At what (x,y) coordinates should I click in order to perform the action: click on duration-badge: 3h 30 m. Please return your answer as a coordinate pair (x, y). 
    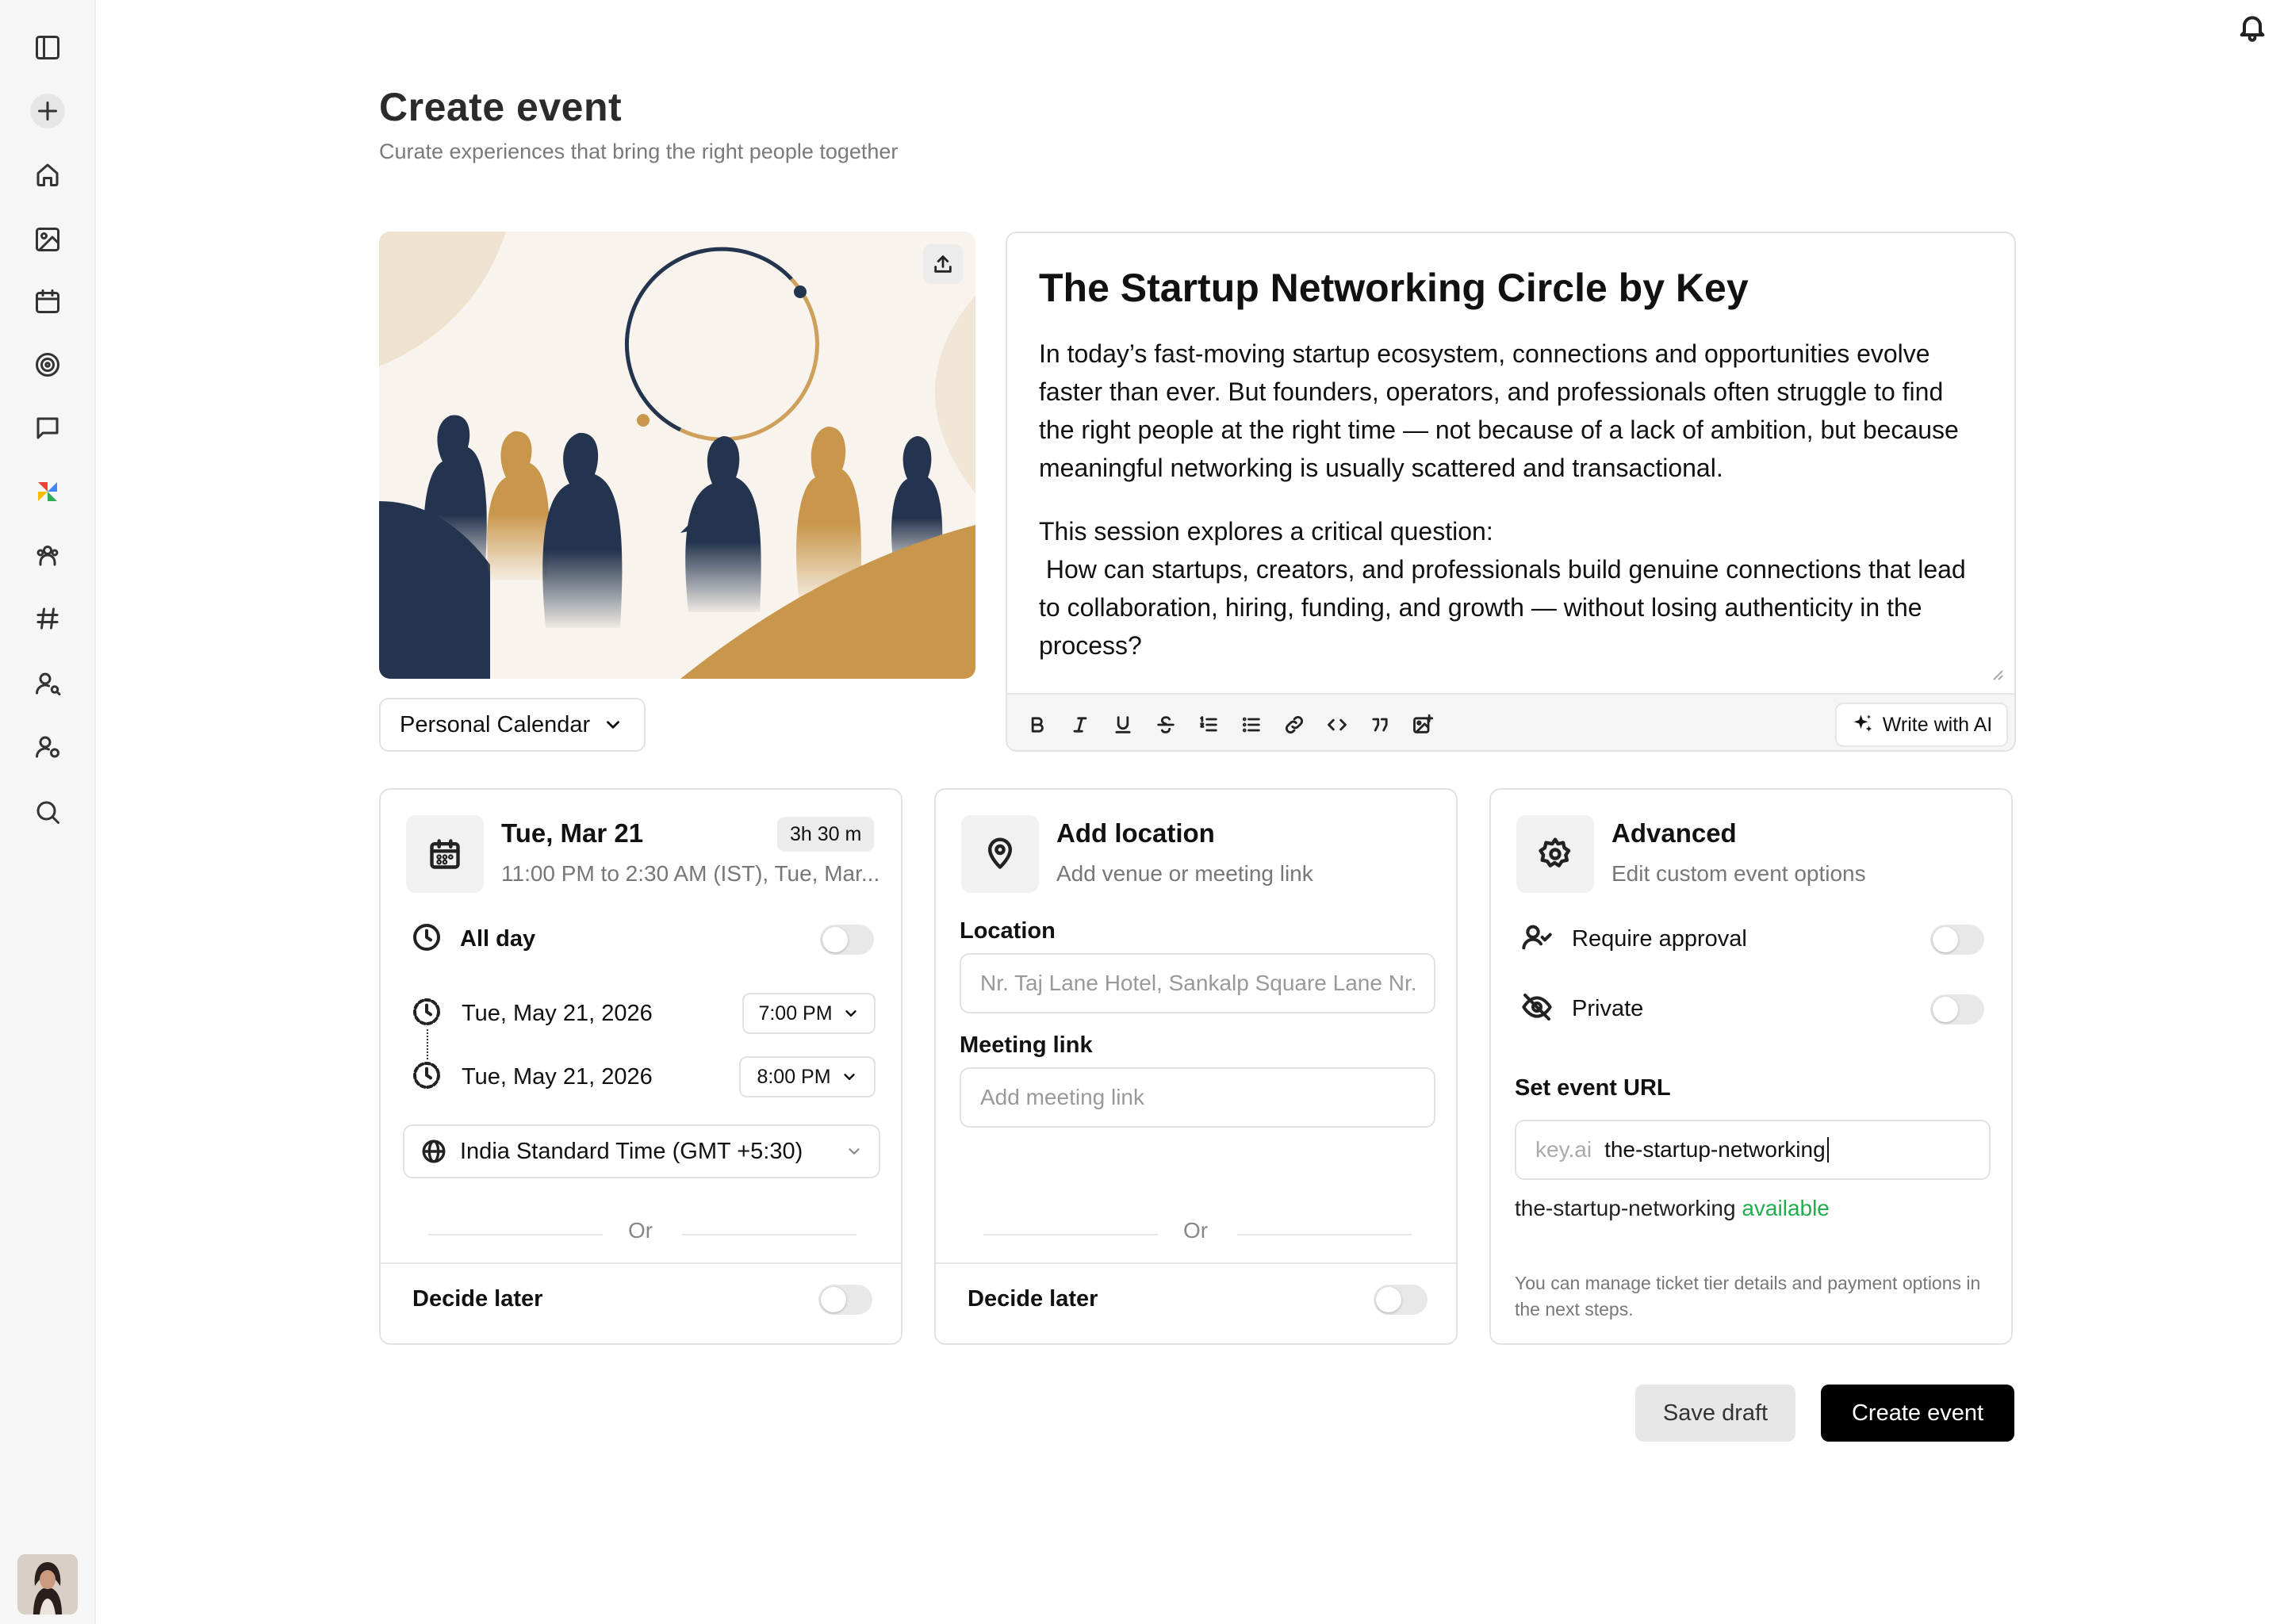
    Looking at the image, I should click on (826, 834).